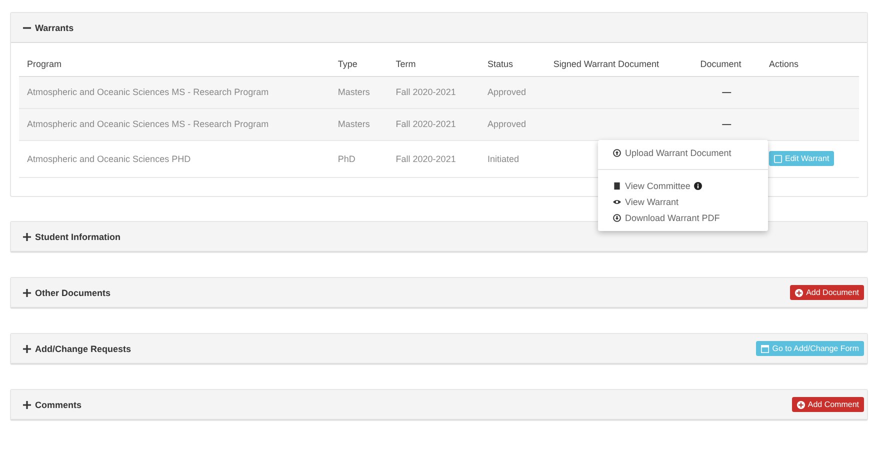 Image resolution: width=871 pixels, height=449 pixels. I want to click on table-cell: PhD, so click(359, 159).